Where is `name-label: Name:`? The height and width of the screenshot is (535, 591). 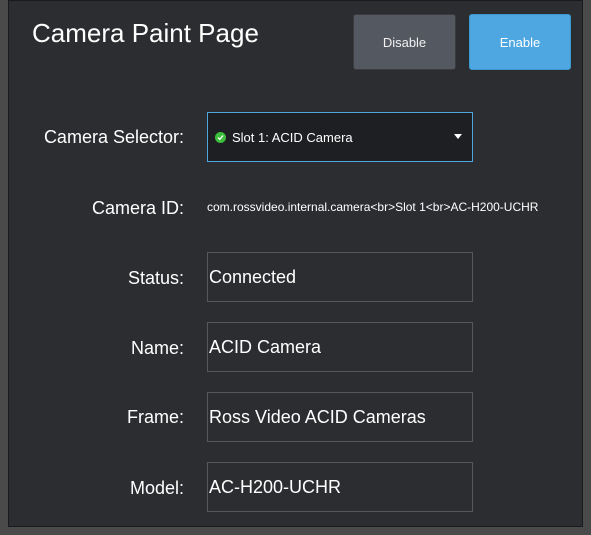 name-label: Name: is located at coordinates (157, 348).